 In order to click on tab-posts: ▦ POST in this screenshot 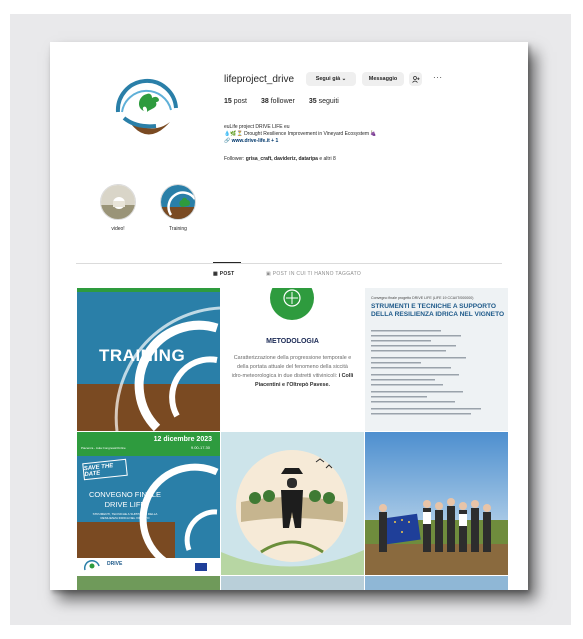, I will do `click(224, 274)`.